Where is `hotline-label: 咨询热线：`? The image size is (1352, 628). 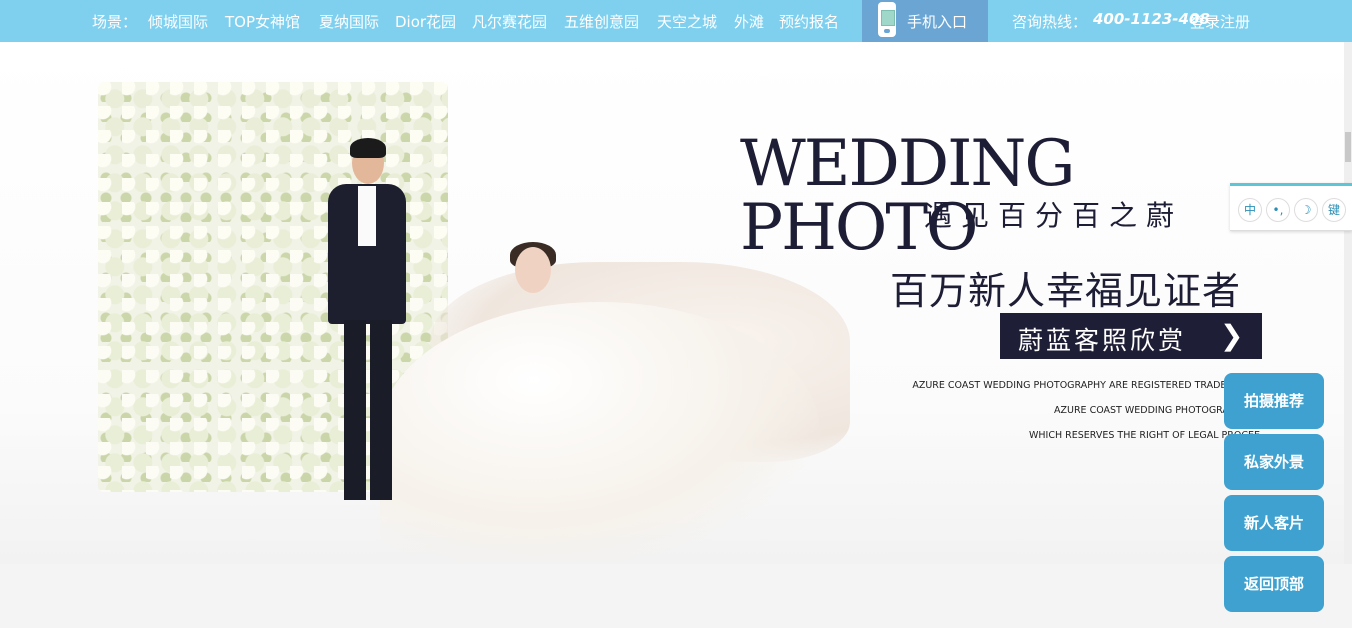
hotline-label: 咨询热线： is located at coordinates (1050, 22).